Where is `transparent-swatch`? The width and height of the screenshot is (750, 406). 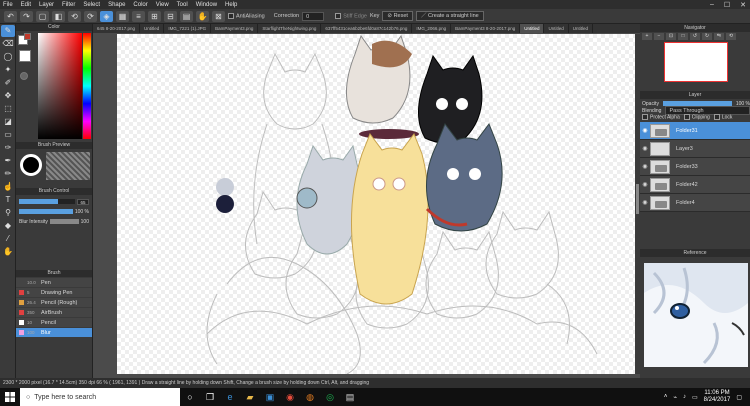
transparent-swatch is located at coordinates (25, 56).